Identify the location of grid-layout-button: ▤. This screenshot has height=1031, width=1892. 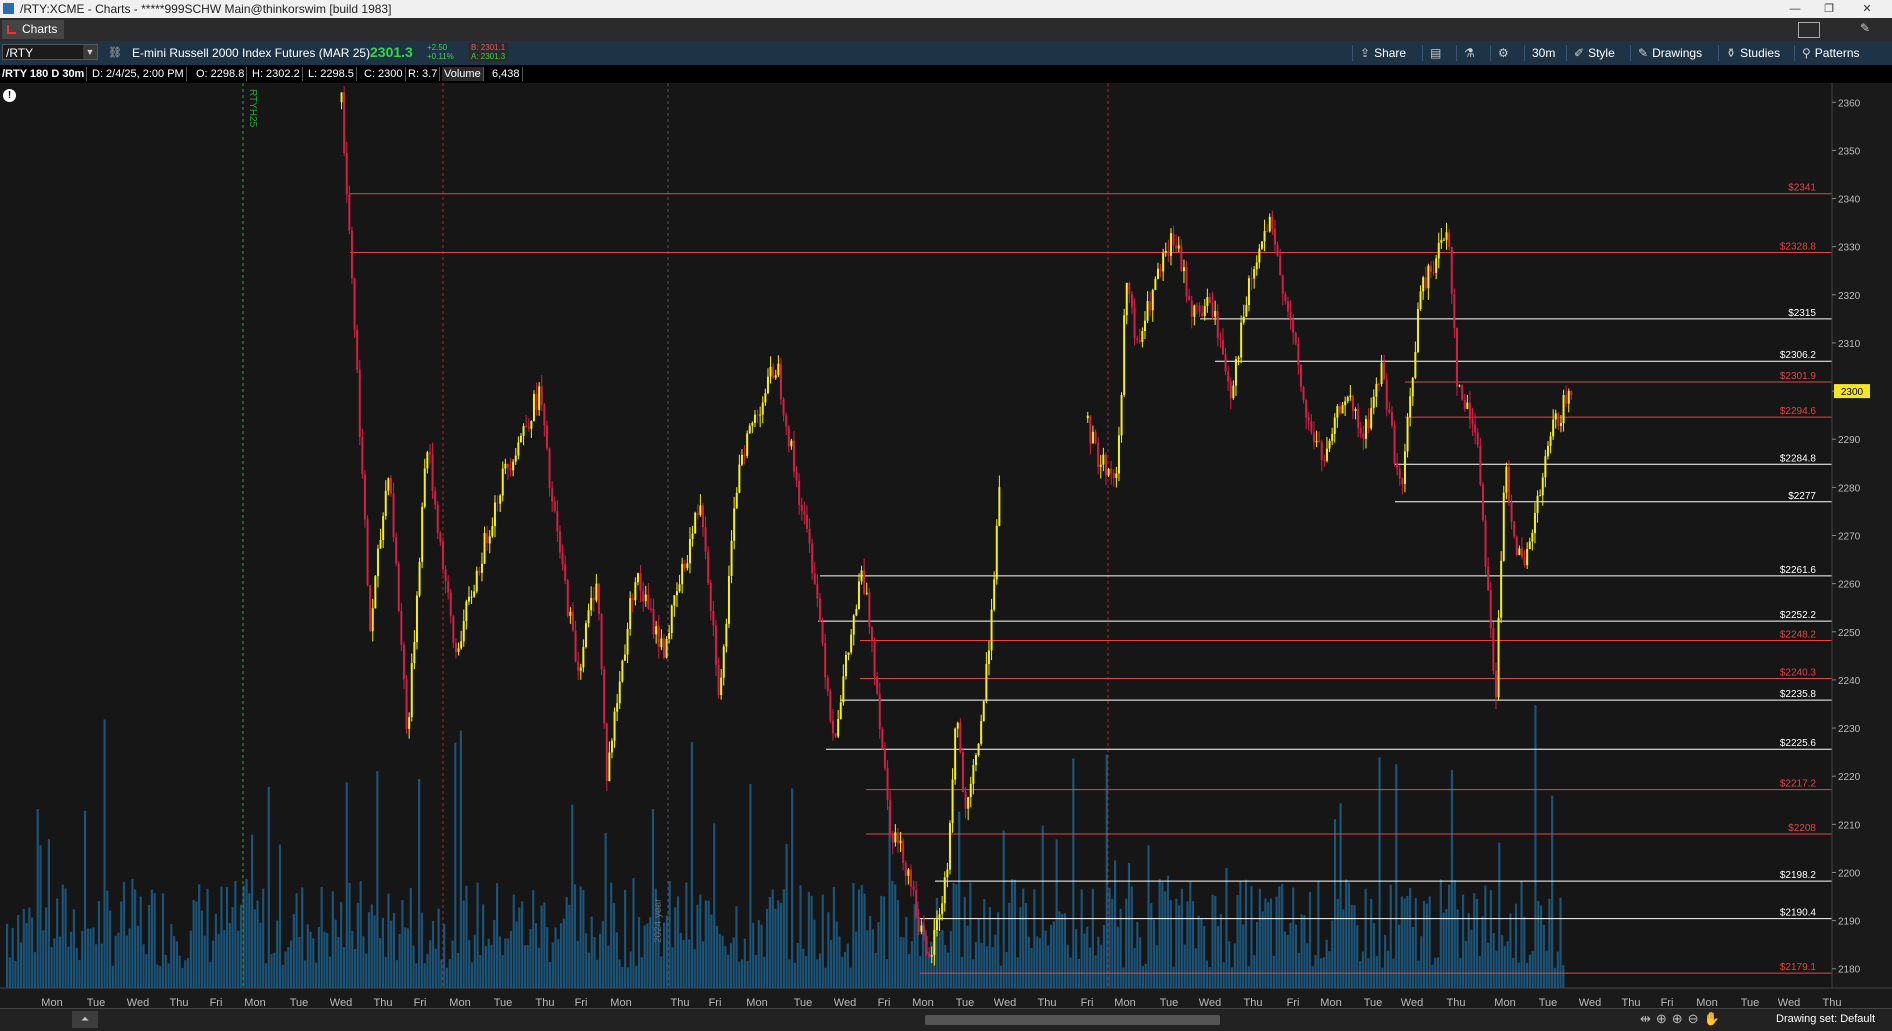
(1437, 53).